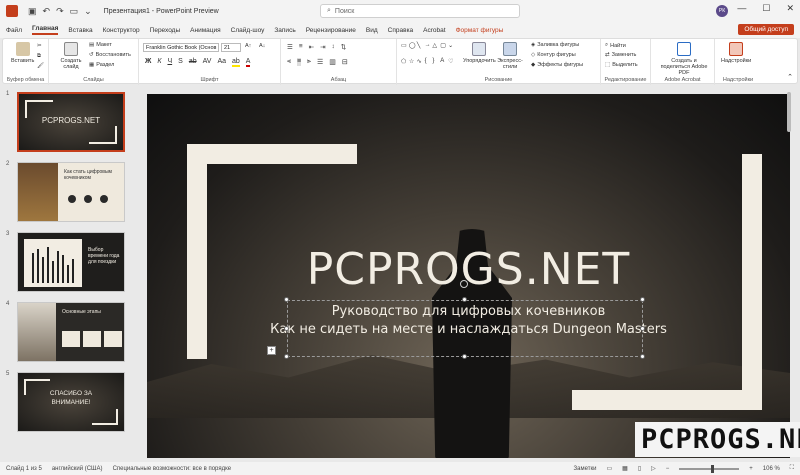 Image resolution: width=800 pixels, height=475 pixels. What do you see at coordinates (751, 469) in the screenshot?
I see `zoom-in-icon: +` at bounding box center [751, 469].